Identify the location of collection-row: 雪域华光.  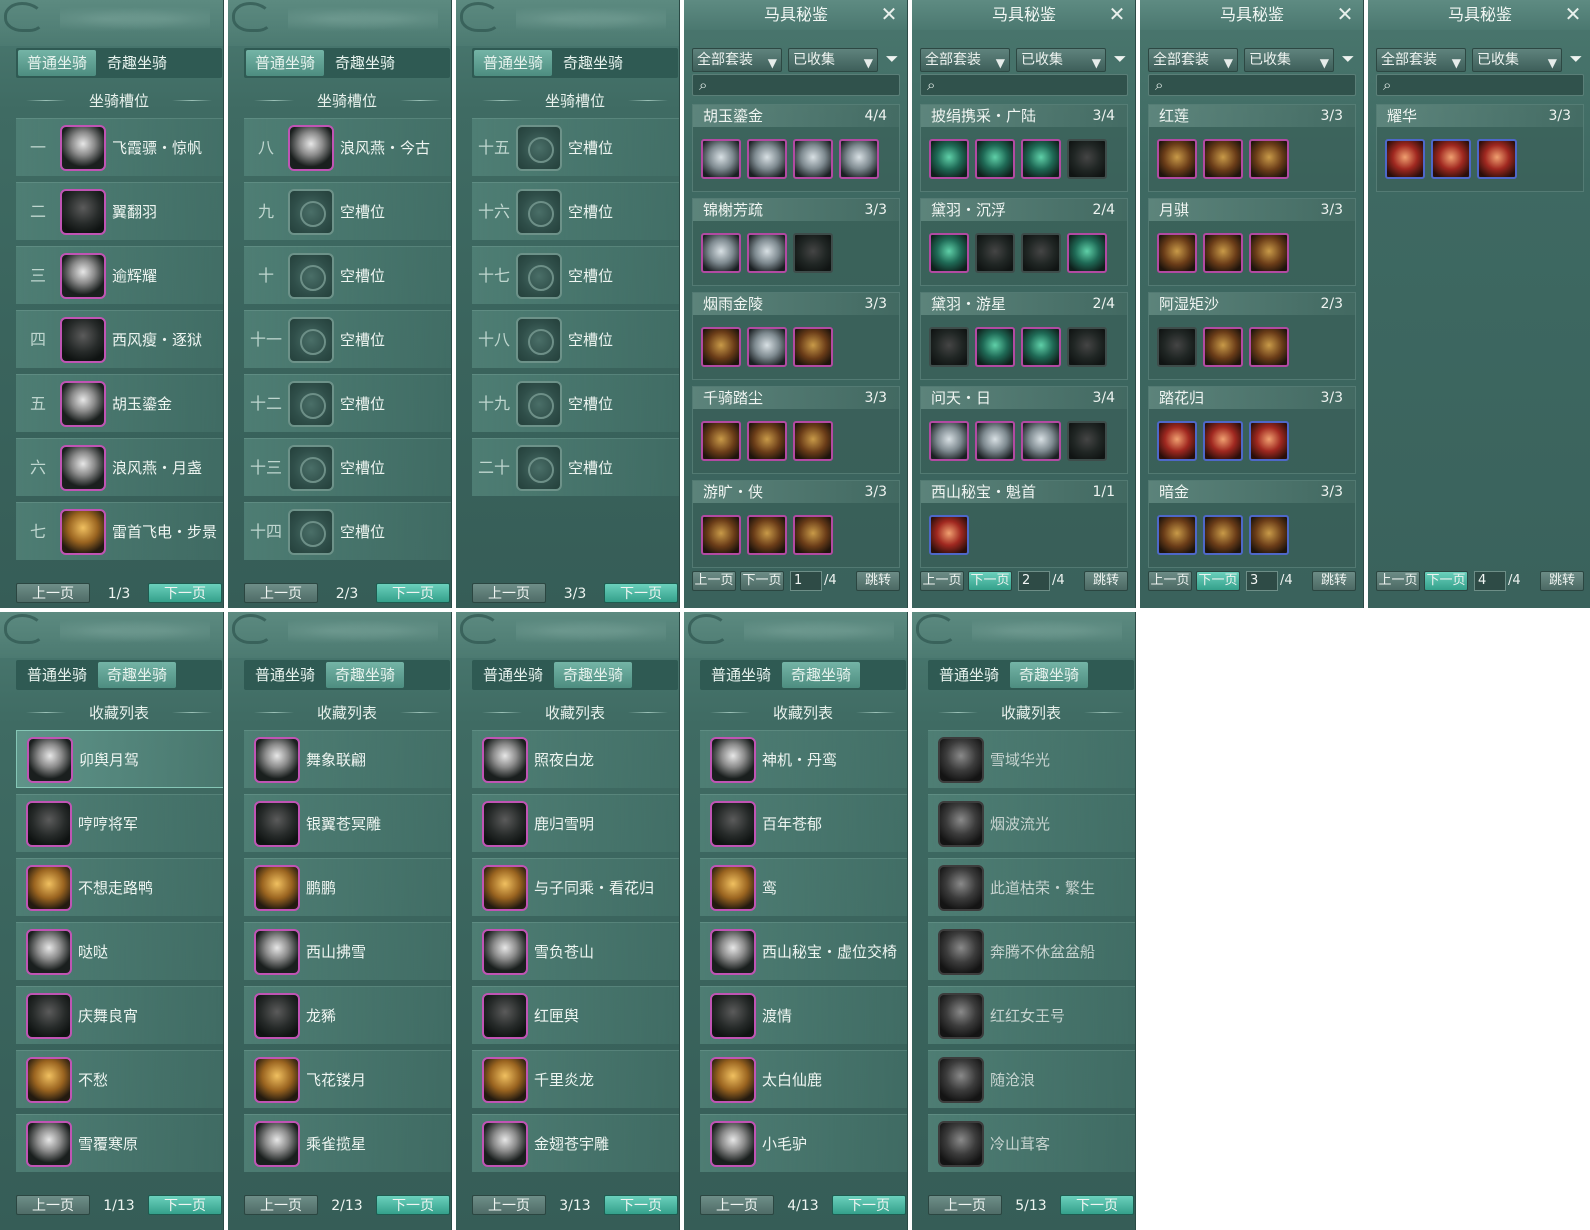
(1031, 759).